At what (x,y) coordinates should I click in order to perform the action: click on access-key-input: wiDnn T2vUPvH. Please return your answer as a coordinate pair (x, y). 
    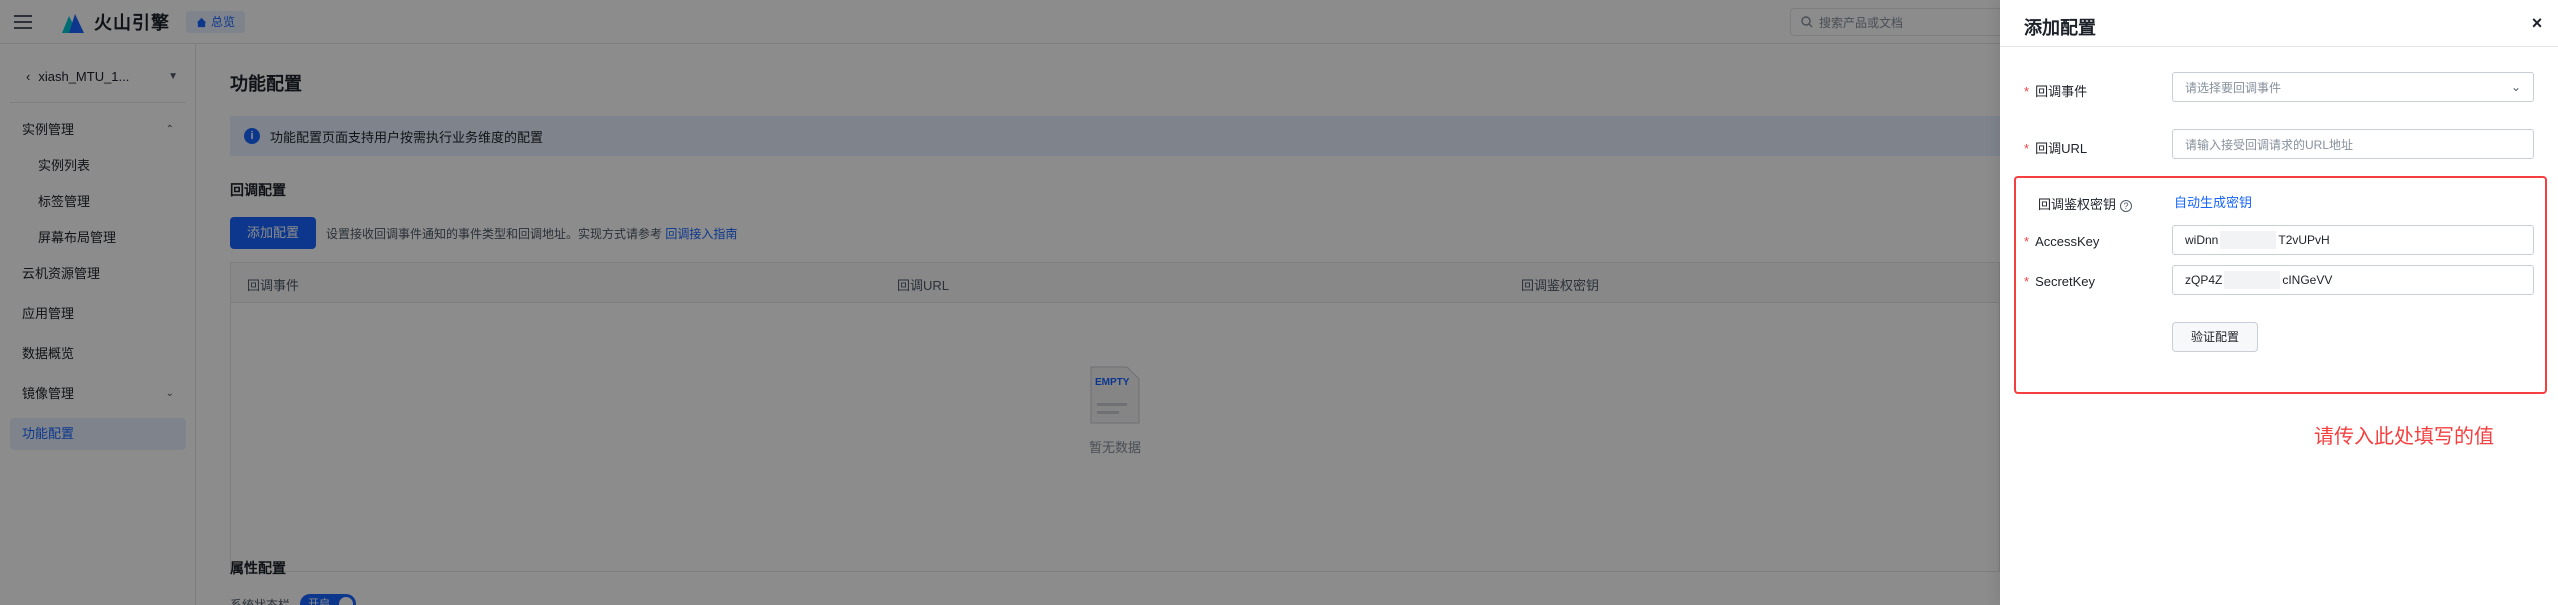
    Looking at the image, I should click on (2353, 240).